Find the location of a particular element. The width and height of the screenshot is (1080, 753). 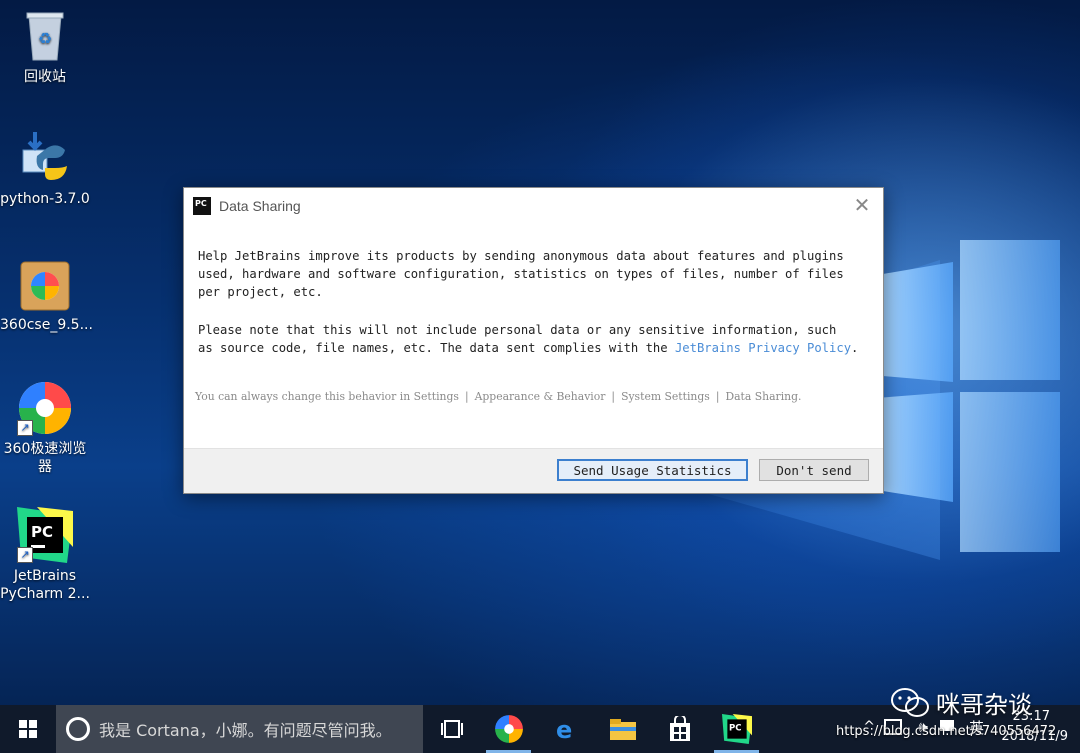

dialog-footer: Send Usage Statistics Don't send is located at coordinates (533, 470).